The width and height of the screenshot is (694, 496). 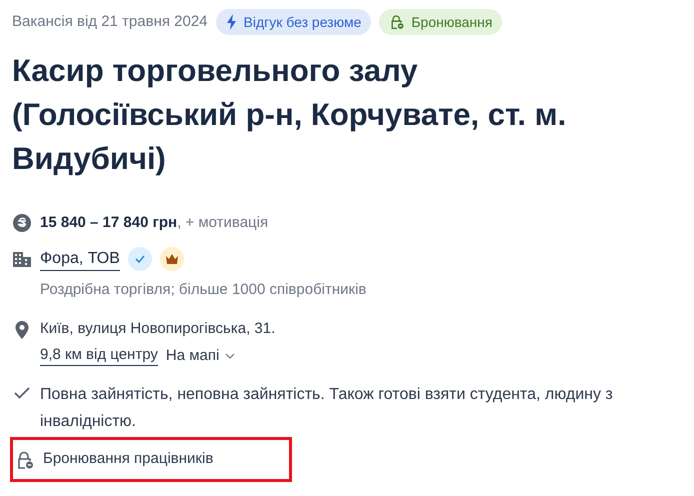 I want to click on distance-link: 9,8 км від центру, so click(x=99, y=355).